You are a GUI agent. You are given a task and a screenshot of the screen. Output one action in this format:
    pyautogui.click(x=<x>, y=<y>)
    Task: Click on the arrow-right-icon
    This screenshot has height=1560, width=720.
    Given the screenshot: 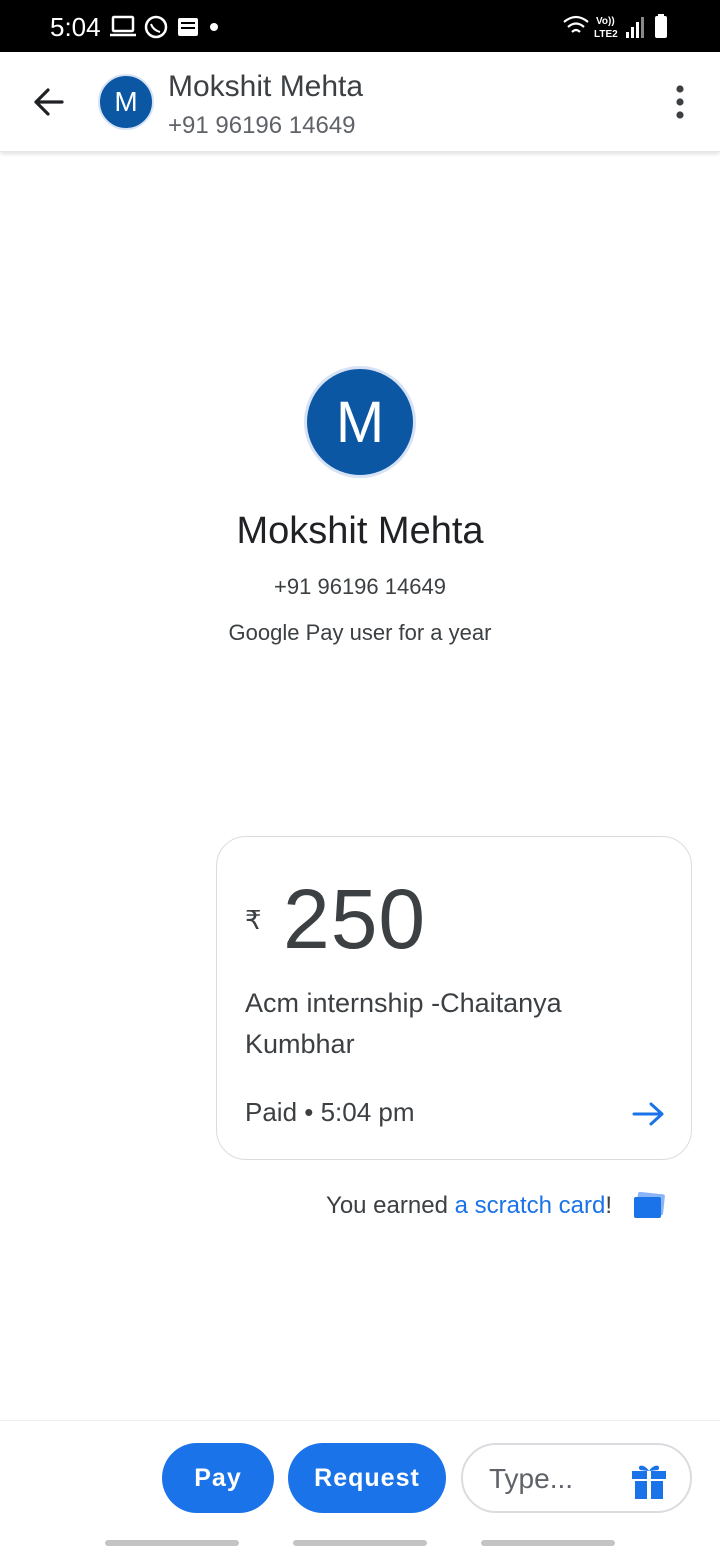 What is the action you would take?
    pyautogui.click(x=649, y=1114)
    